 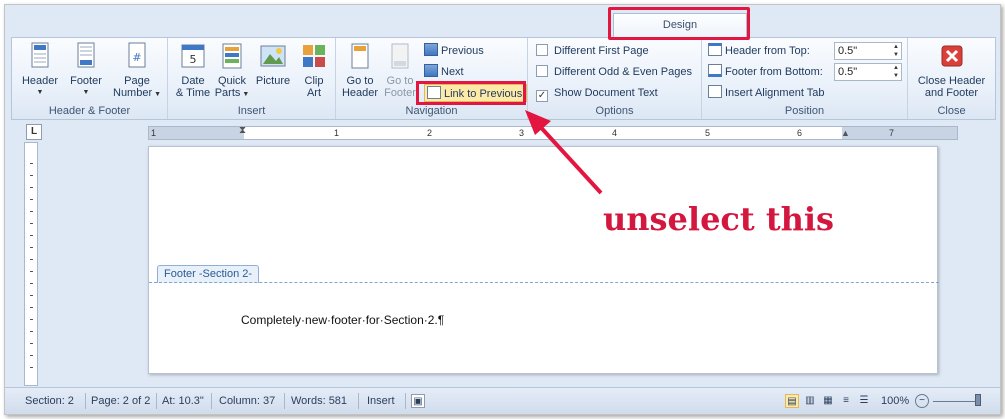 What do you see at coordinates (247, 401) in the screenshot?
I see `status-column: Column: 37` at bounding box center [247, 401].